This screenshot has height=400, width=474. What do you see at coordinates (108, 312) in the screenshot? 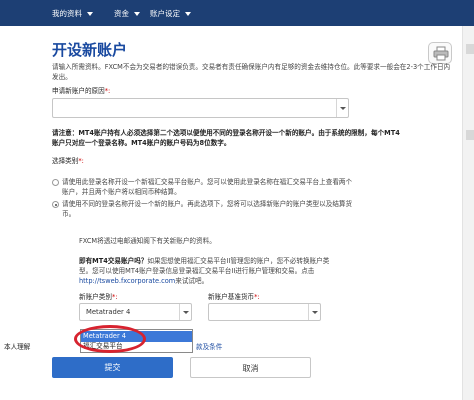
I see `account-type-select-value: Metatrader 4` at bounding box center [108, 312].